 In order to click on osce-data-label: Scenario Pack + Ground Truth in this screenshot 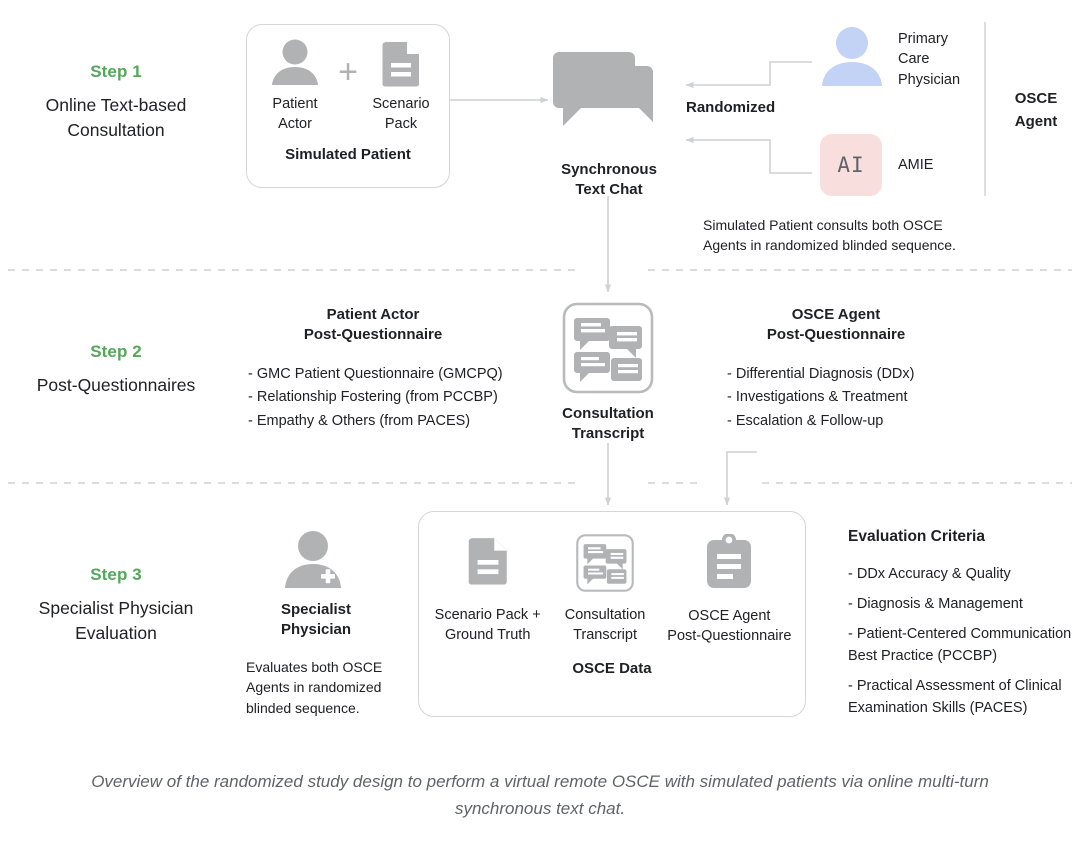, I will do `click(487, 625)`.